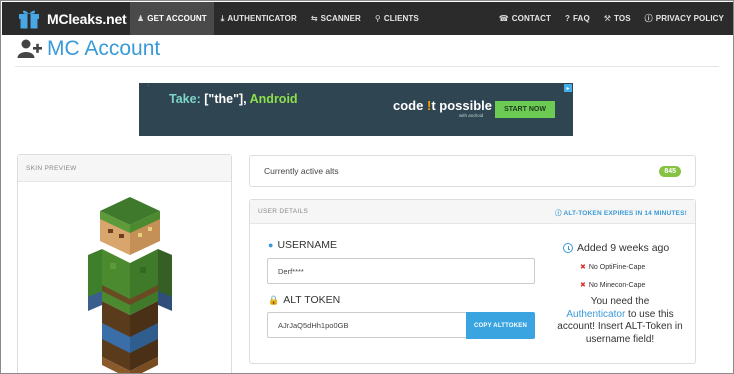 The width and height of the screenshot is (734, 374). What do you see at coordinates (141, 18) in the screenshot?
I see `user-plus-icon: ♟` at bounding box center [141, 18].